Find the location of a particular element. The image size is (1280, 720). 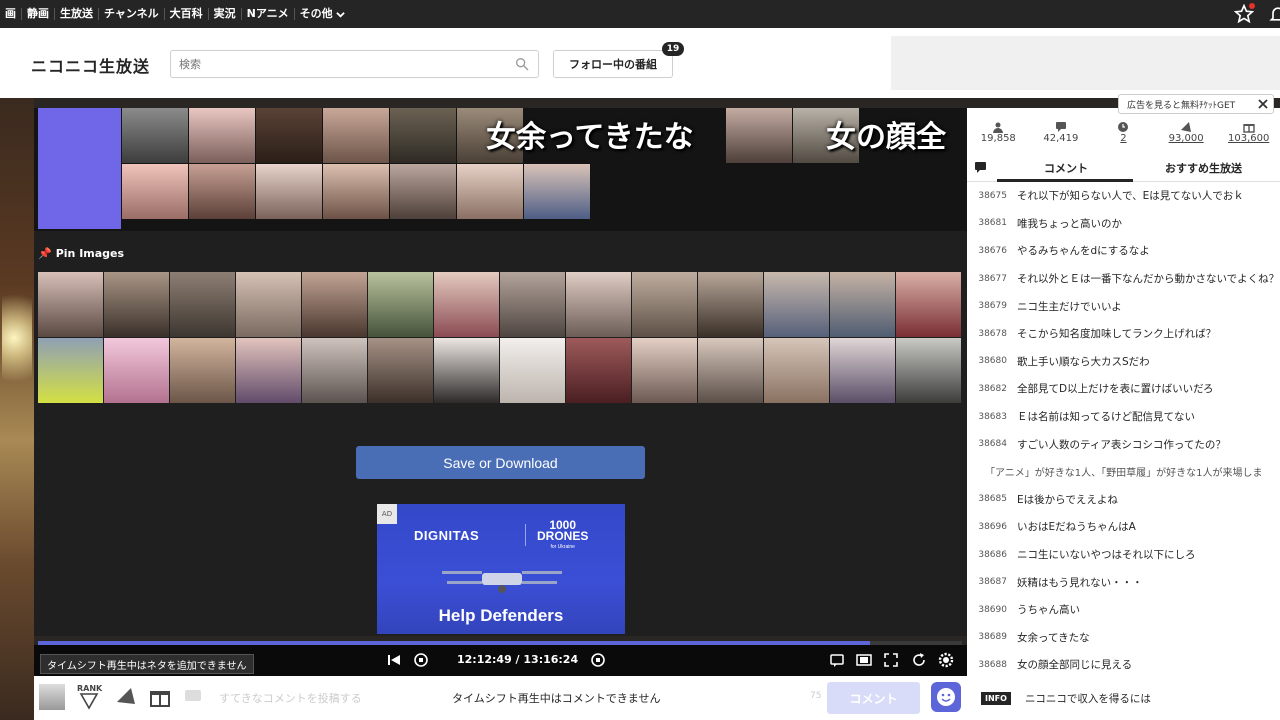

comment-number: 38690 is located at coordinates (992, 609).